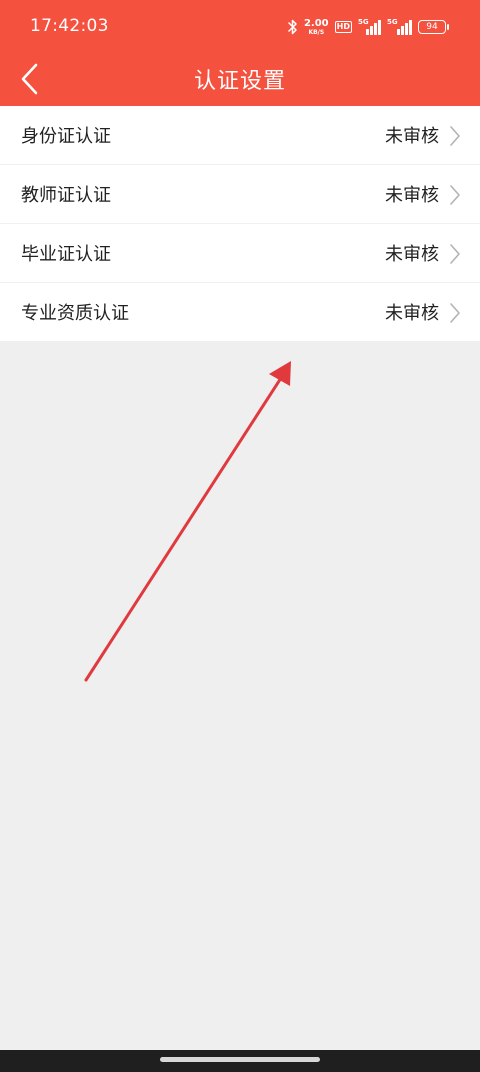  I want to click on network-speed: 2.00 KB/S, so click(316, 26).